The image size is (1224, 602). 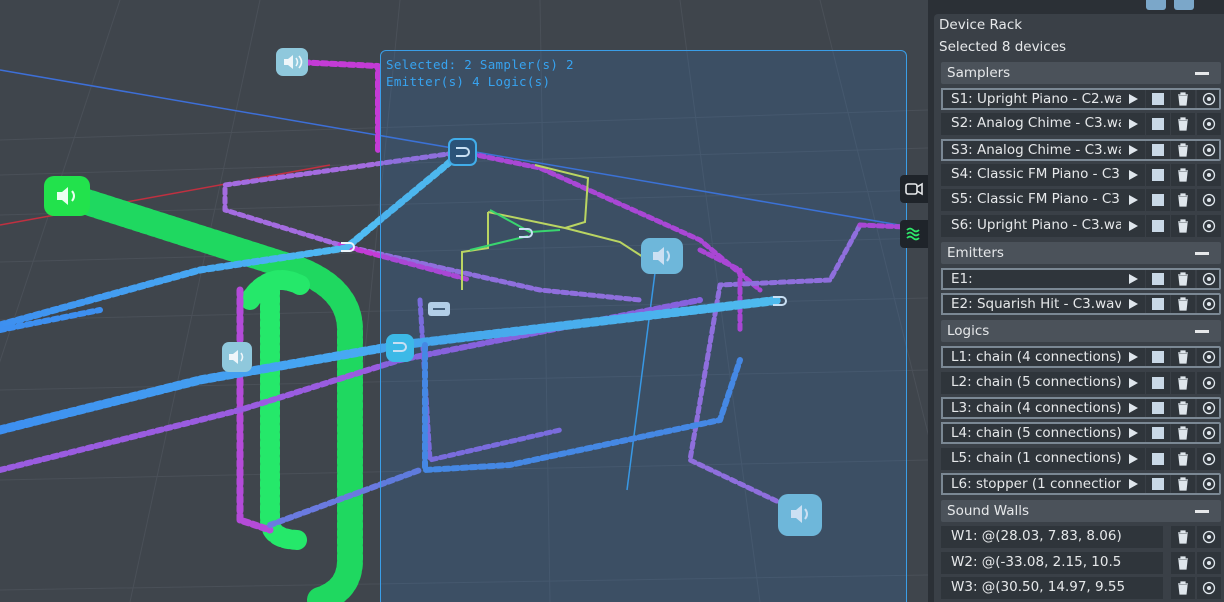 What do you see at coordinates (237, 357) in the screenshot?
I see `speaker-icon` at bounding box center [237, 357].